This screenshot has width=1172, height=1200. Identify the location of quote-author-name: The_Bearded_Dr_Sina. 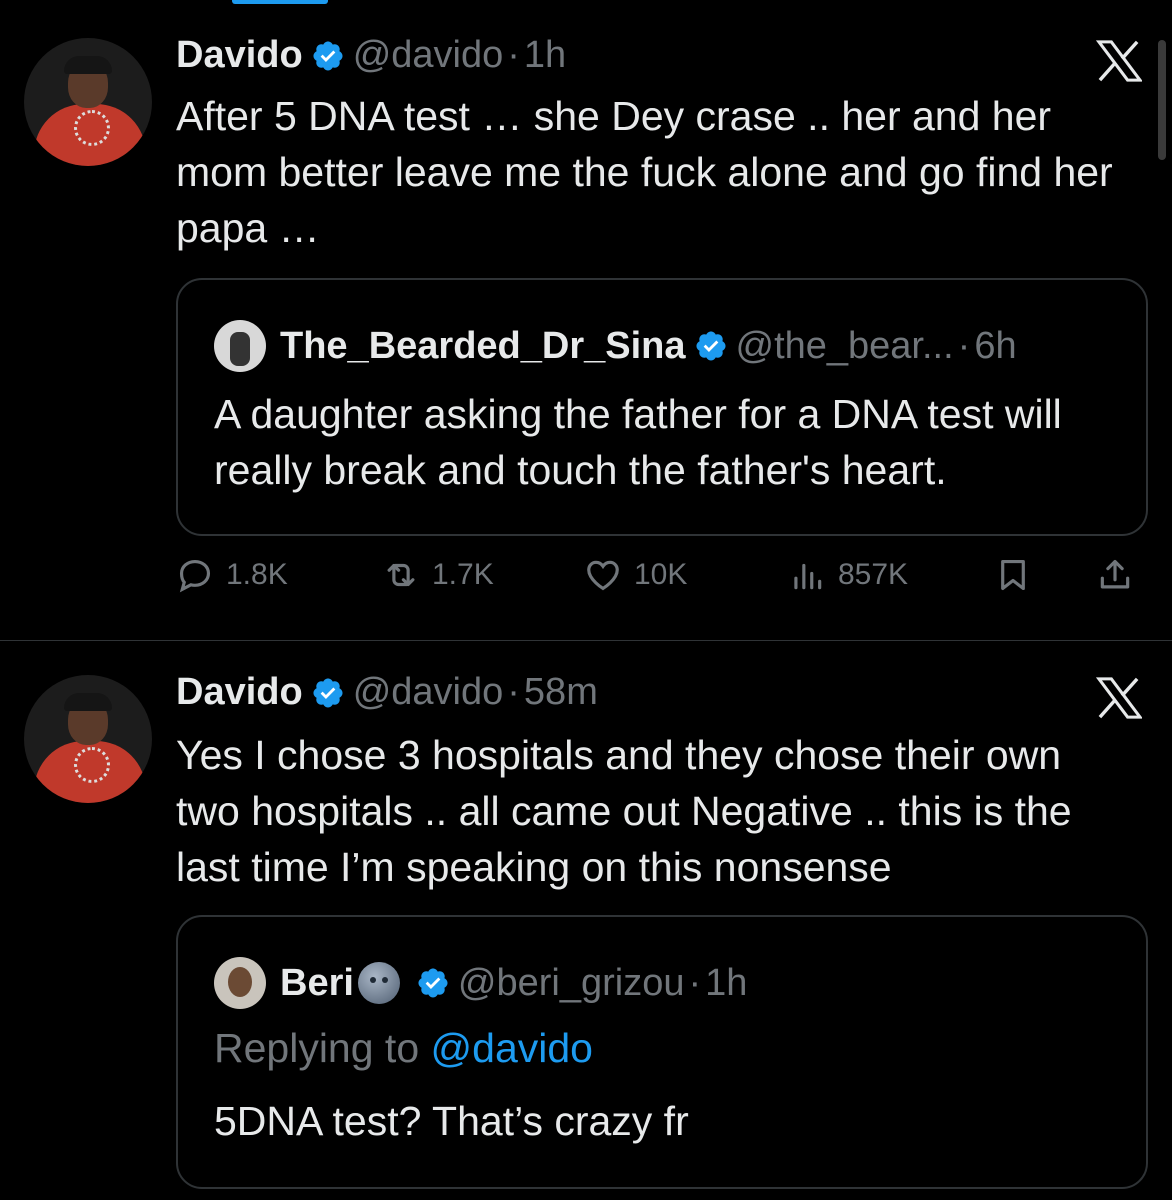
(483, 346).